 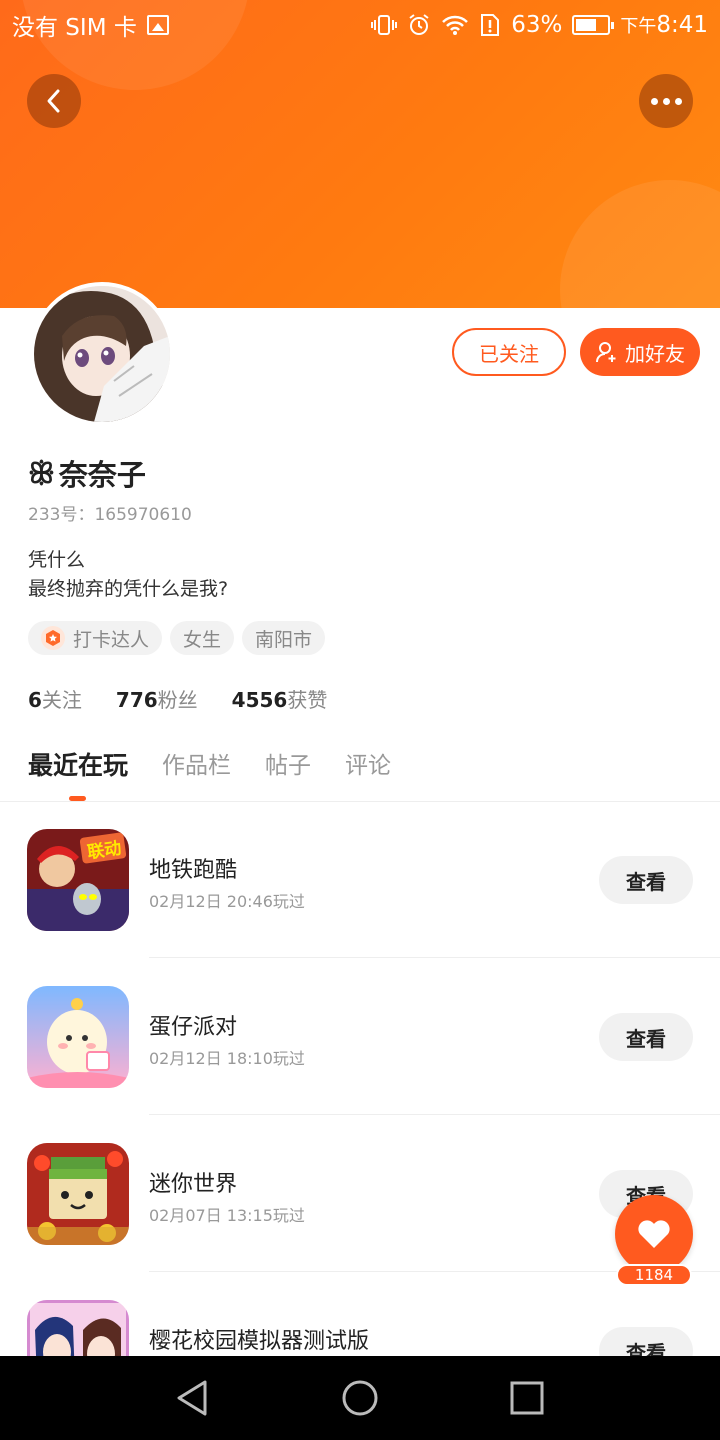 I want to click on avatar, so click(x=102, y=354).